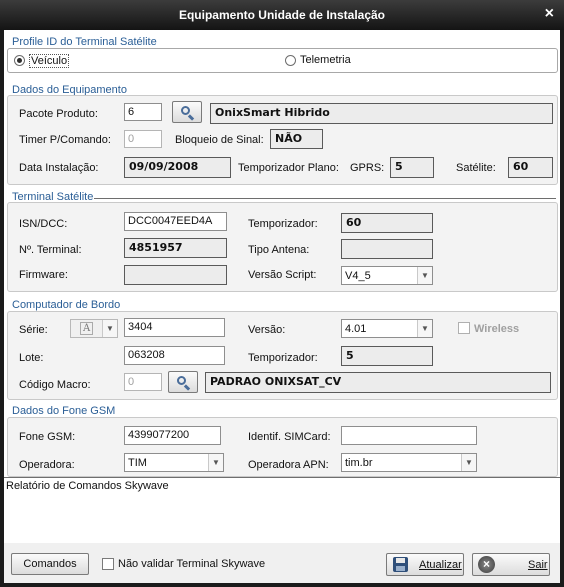 The image size is (564, 587). Describe the element at coordinates (288, 168) in the screenshot. I see `temp-plano-label: Temporizador Plano:` at that location.